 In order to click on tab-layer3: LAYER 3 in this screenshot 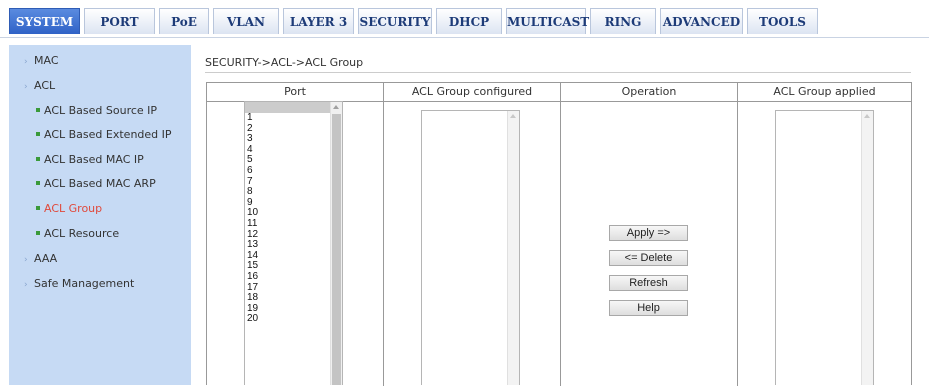, I will do `click(318, 21)`.